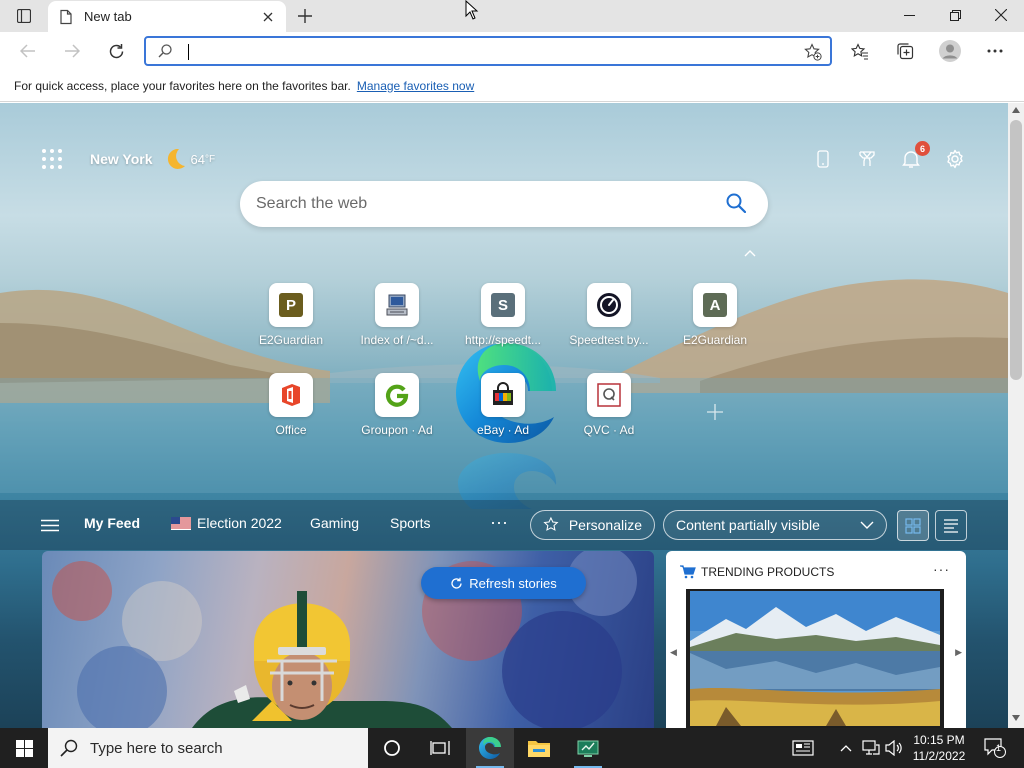 The width and height of the screenshot is (1024, 768). I want to click on tab-actions-button, so click(24, 16).